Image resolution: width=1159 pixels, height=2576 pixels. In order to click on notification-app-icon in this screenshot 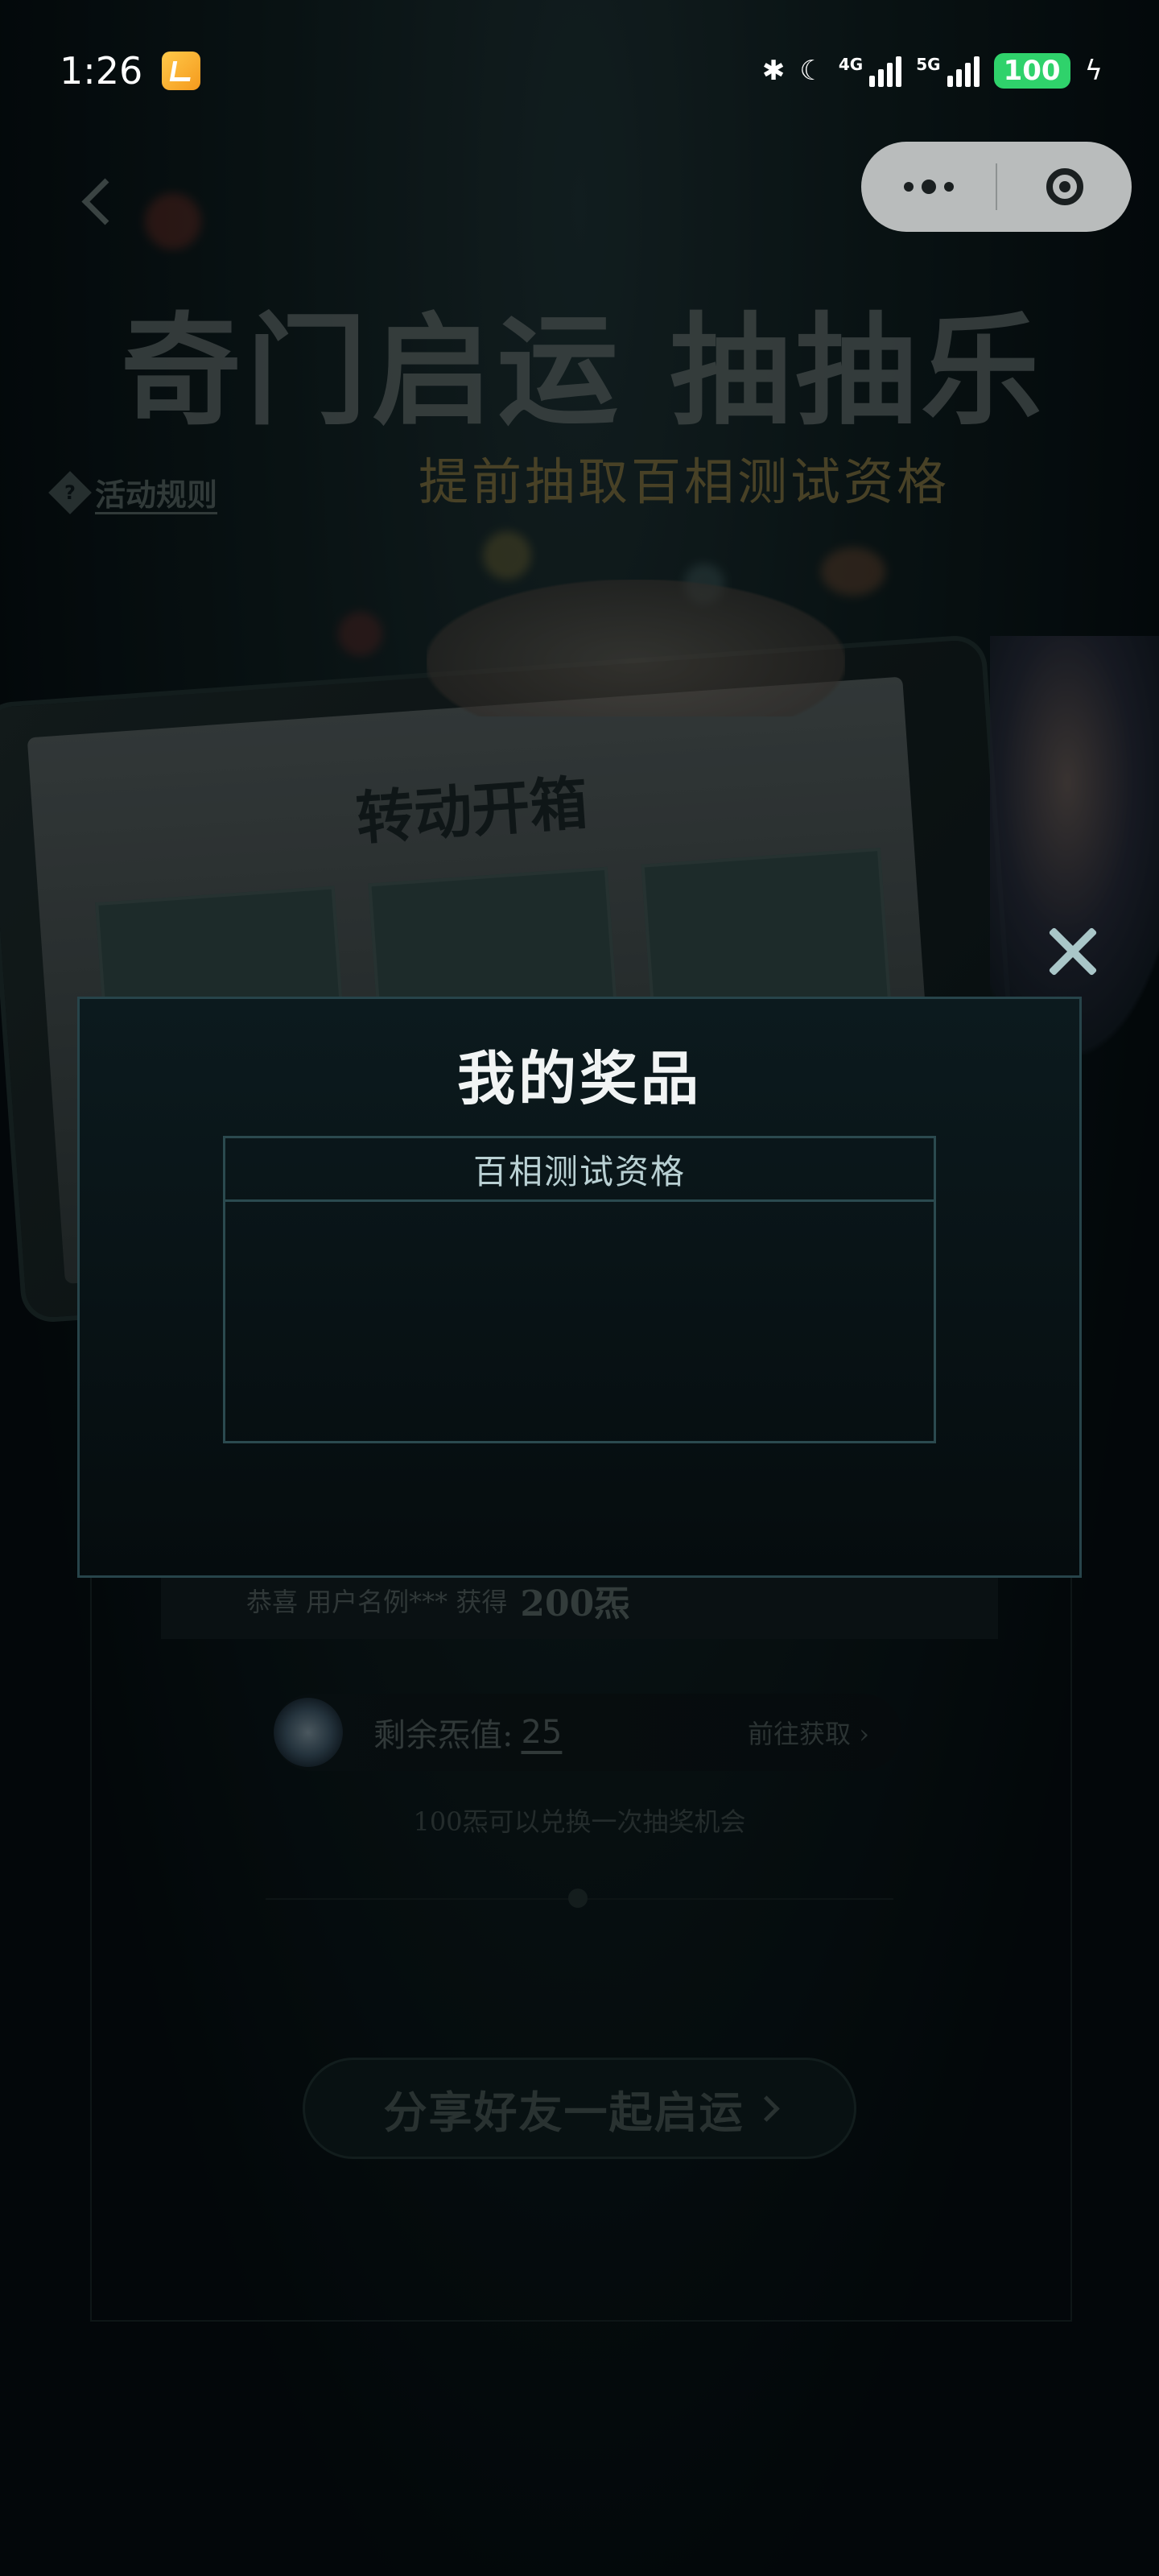, I will do `click(181, 71)`.